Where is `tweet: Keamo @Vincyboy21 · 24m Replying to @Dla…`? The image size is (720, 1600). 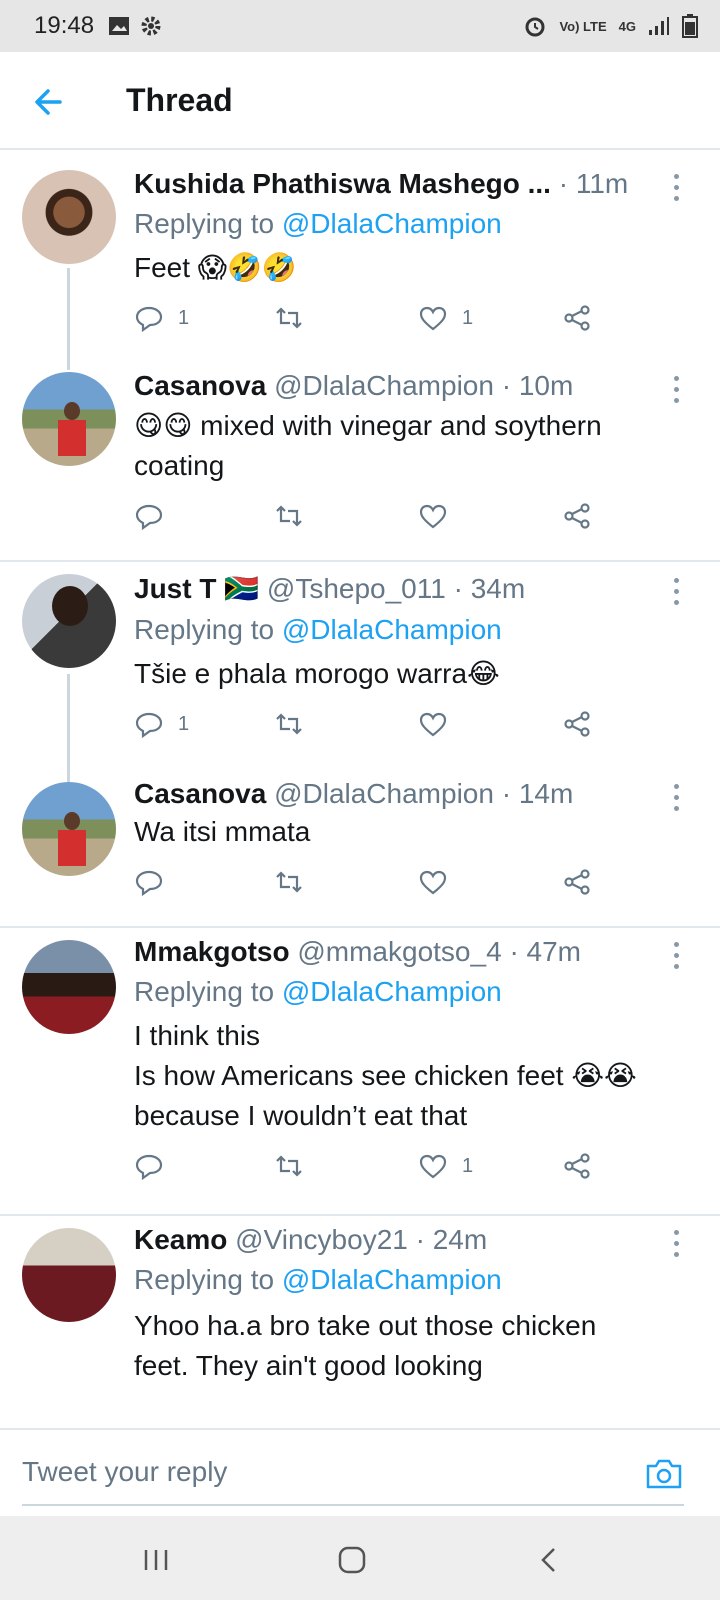 tweet: Keamo @Vincyboy21 · 24m Replying to @Dla… is located at coordinates (360, 1322).